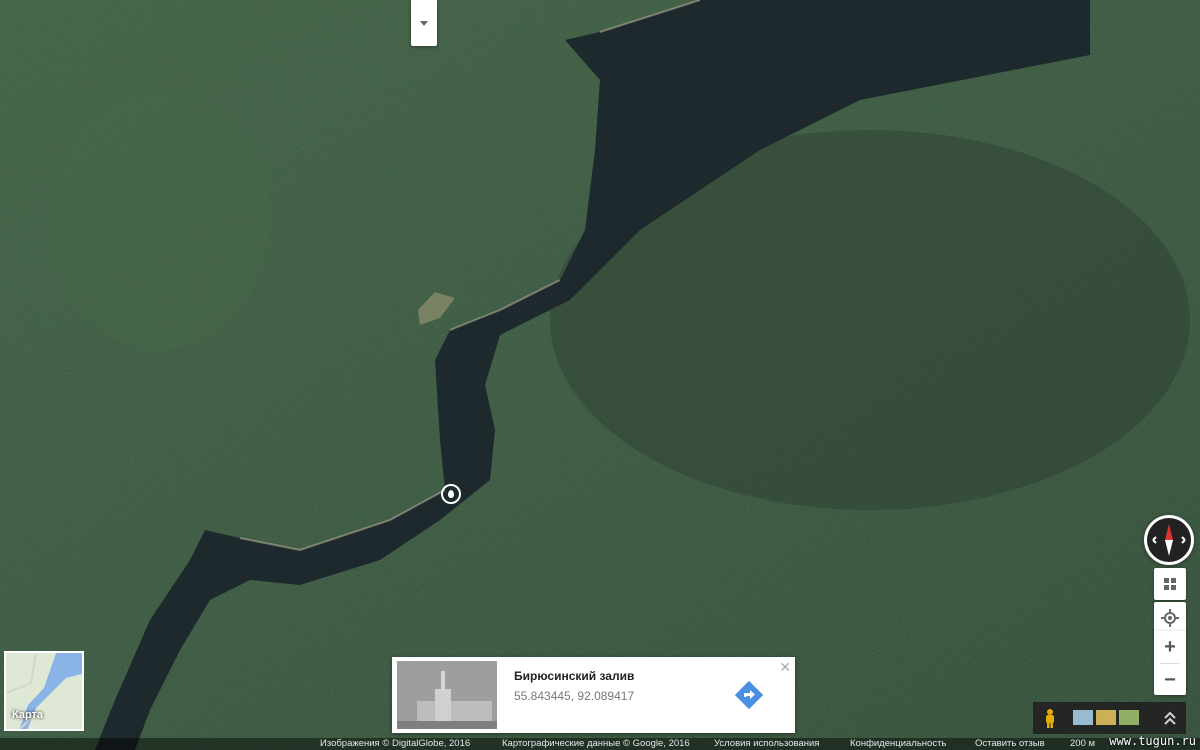 The width and height of the screenshot is (1200, 750). Describe the element at coordinates (1083, 743) in the screenshot. I see `scale-label: 200 м` at that location.